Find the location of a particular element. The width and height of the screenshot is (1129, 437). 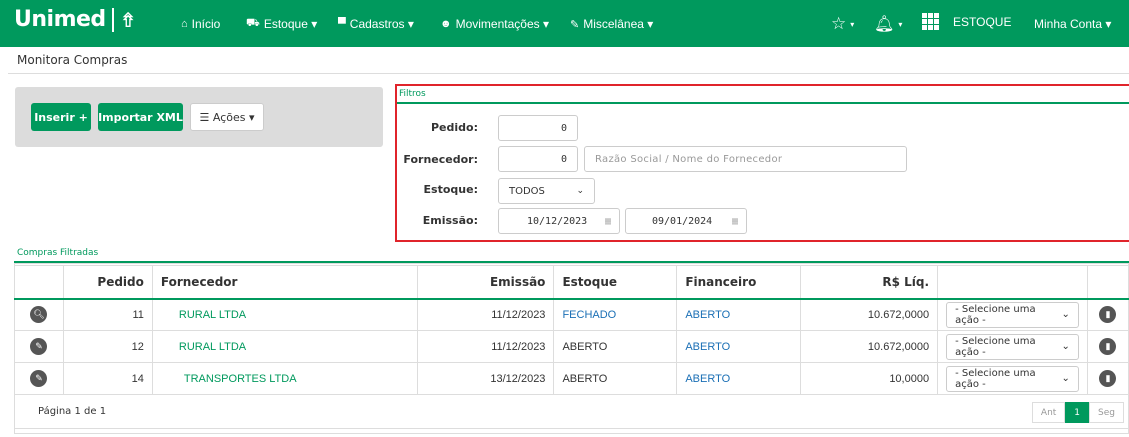

cell-emissao: 13/12/2023 is located at coordinates (485, 378).